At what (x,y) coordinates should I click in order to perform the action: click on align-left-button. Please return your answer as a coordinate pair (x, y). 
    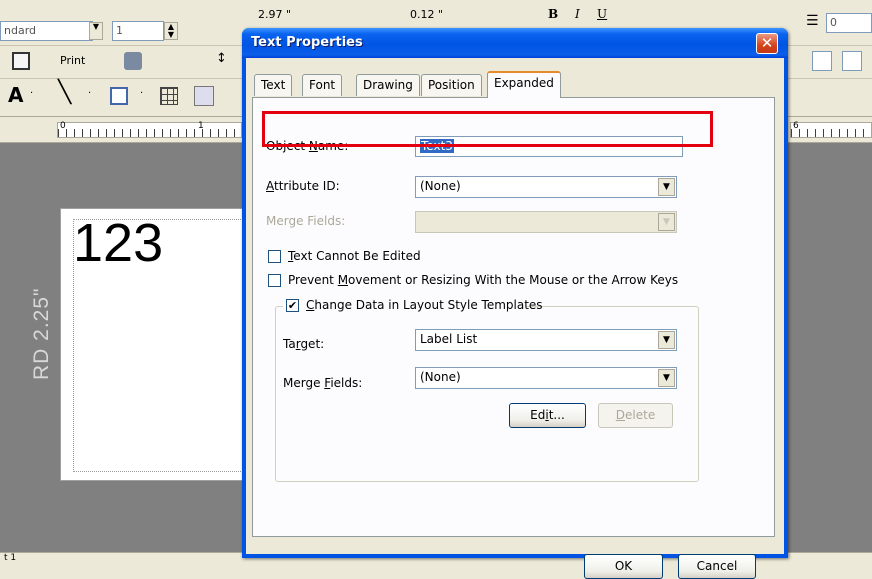
    Looking at the image, I should click on (822, 61).